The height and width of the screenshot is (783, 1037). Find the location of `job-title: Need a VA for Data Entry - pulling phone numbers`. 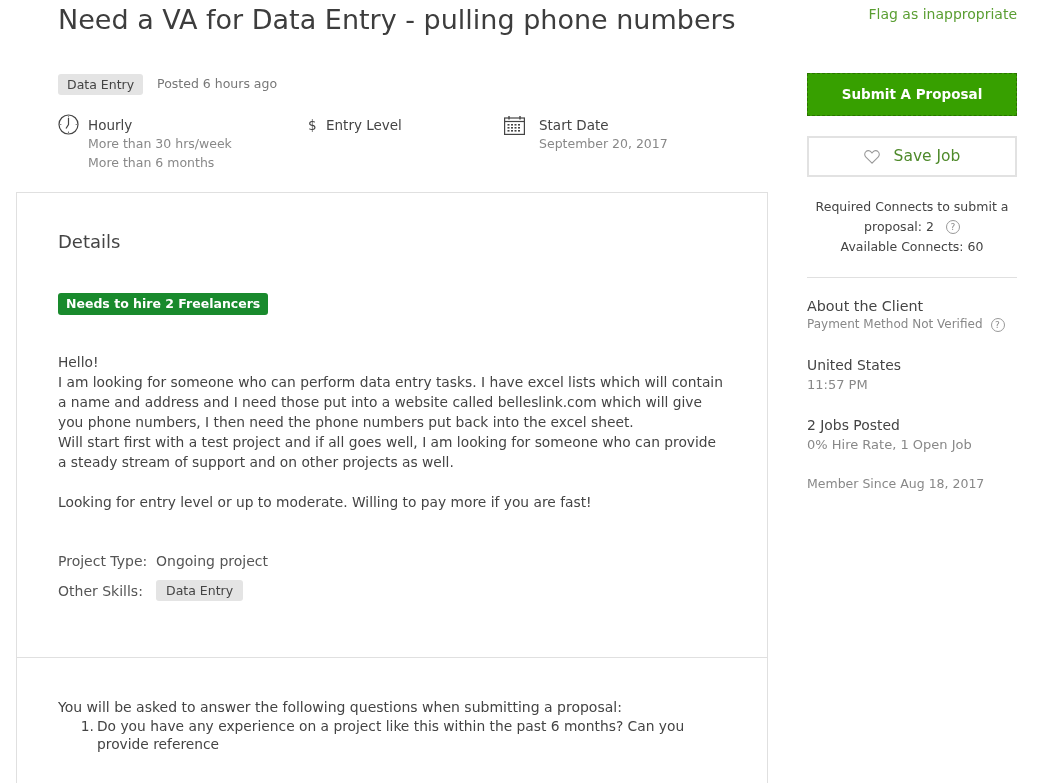

job-title: Need a VA for Data Entry - pulling phone numbers is located at coordinates (397, 20).